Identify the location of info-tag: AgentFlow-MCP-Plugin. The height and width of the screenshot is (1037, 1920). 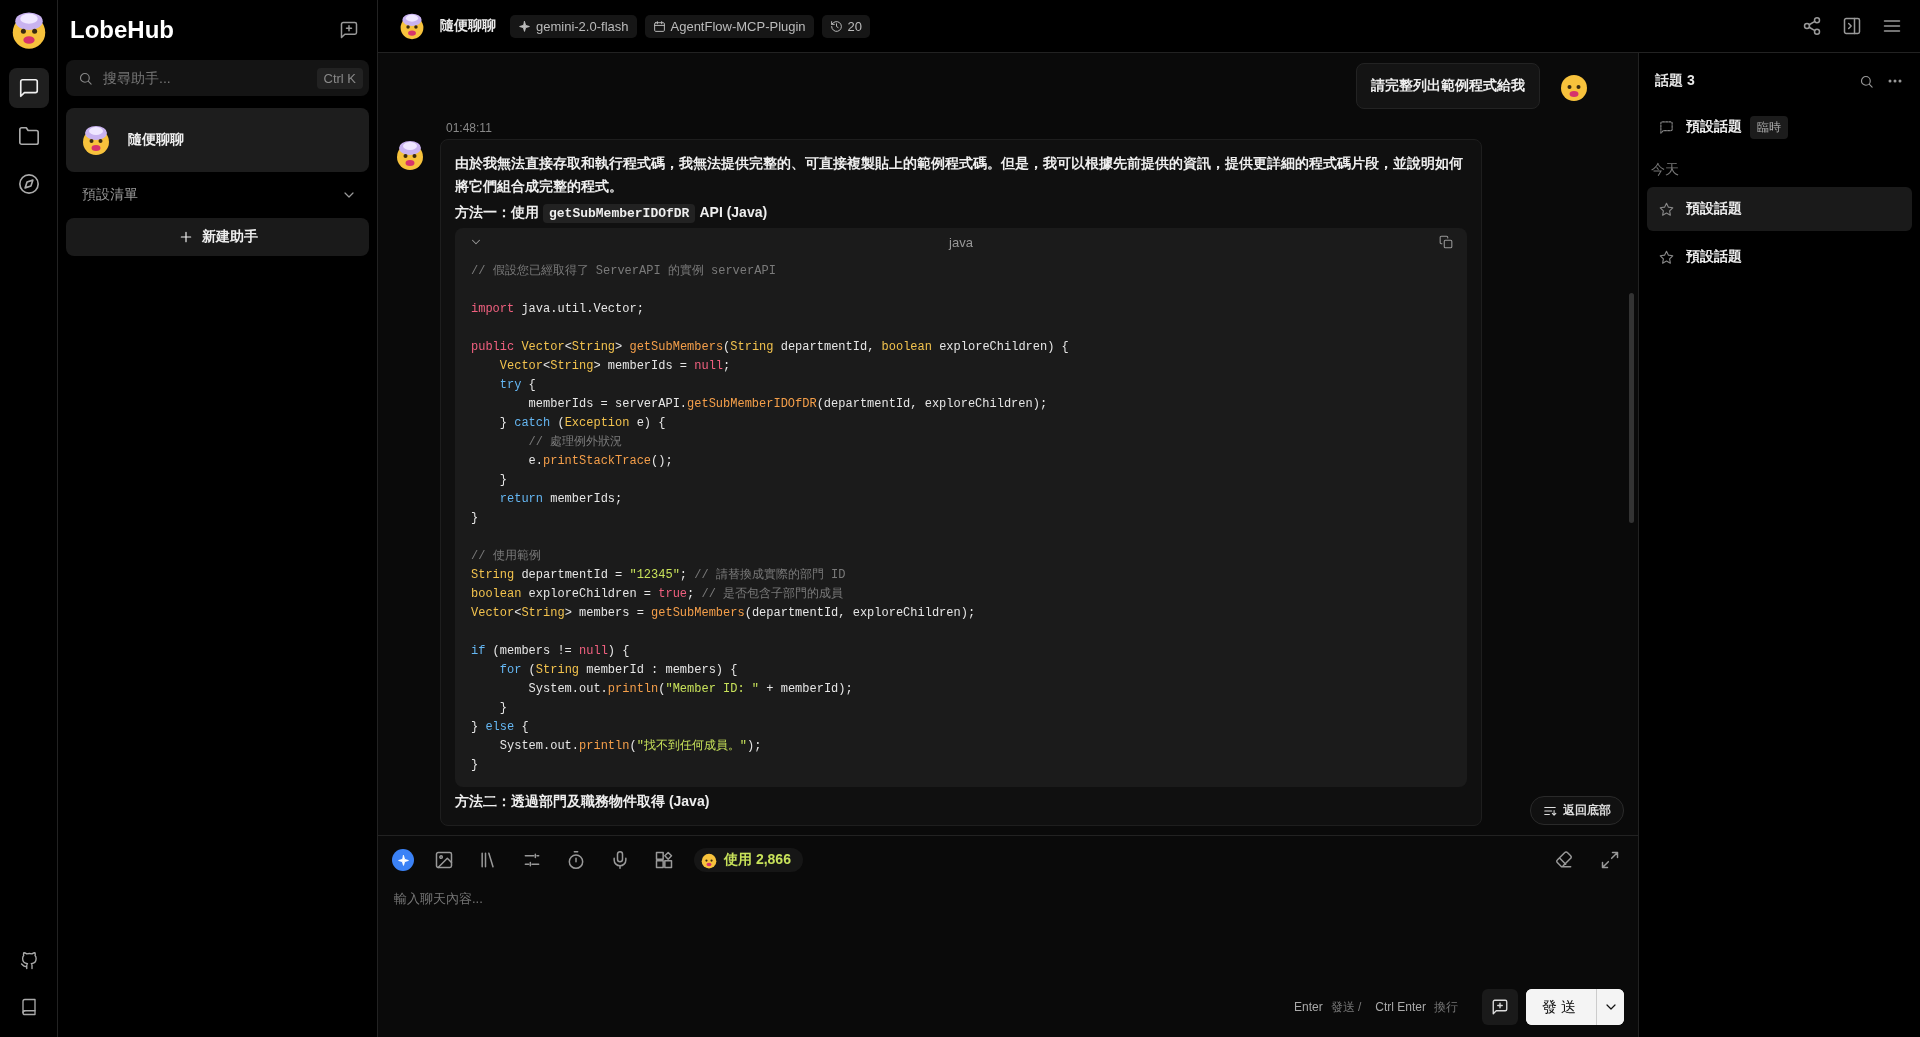
(729, 26).